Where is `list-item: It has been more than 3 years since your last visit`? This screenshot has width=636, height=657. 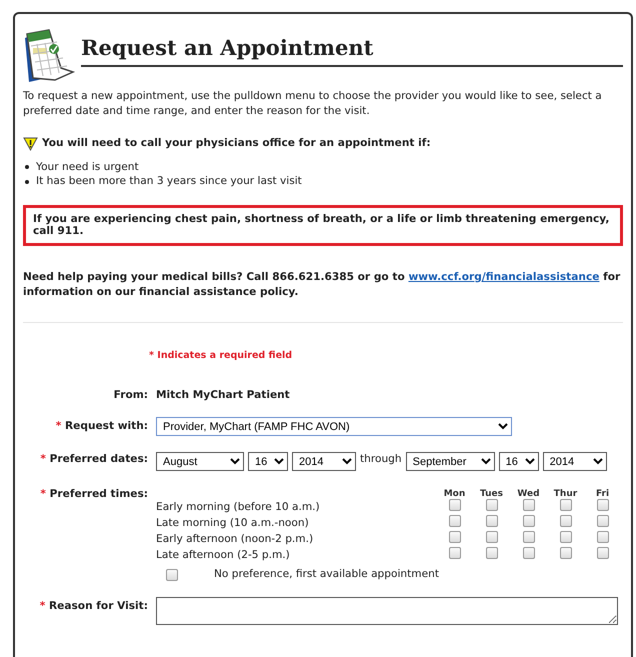
list-item: It has been more than 3 years since your last visit is located at coordinates (169, 182).